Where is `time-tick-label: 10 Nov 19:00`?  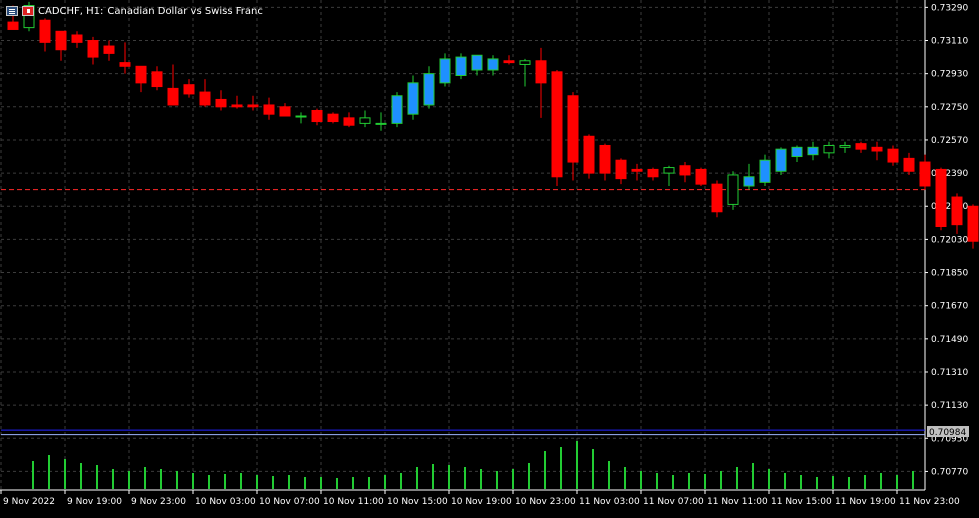
time-tick-label: 10 Nov 19:00 is located at coordinates (481, 502).